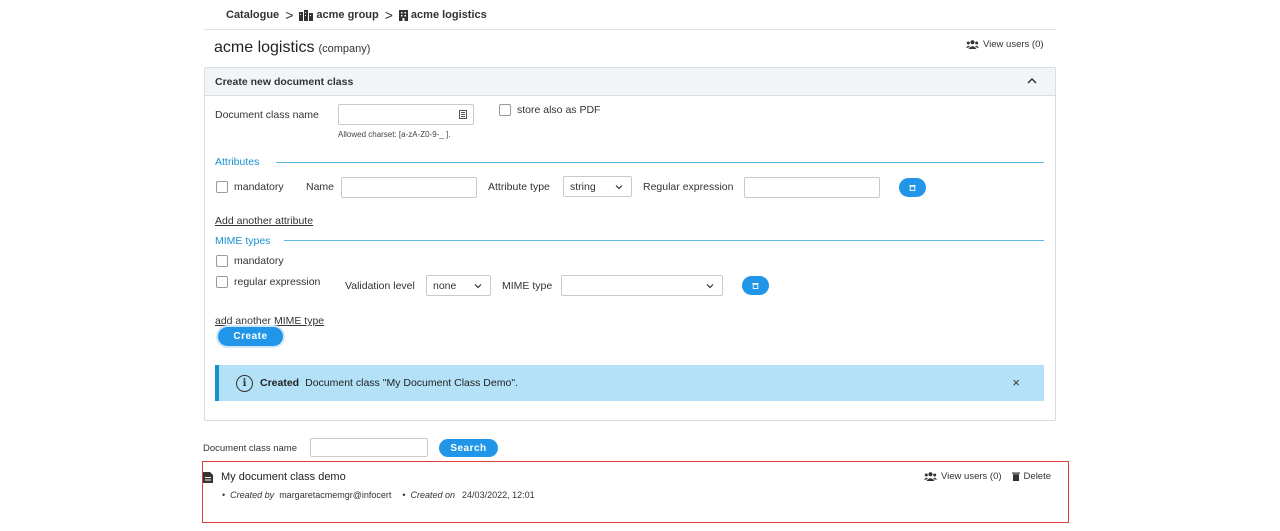 This screenshot has height=531, width=1280. I want to click on breadcrumb-acme-group: acme group, so click(339, 15).